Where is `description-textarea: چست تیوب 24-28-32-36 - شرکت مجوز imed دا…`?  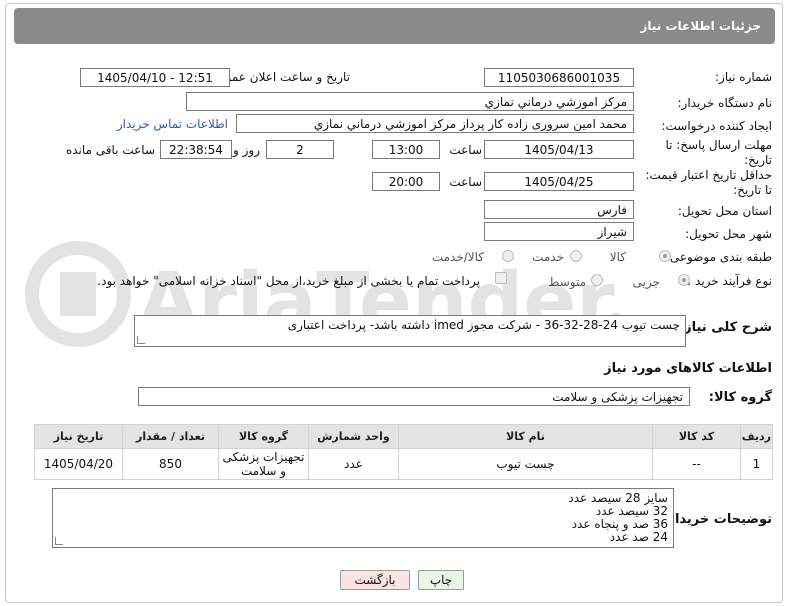
description-textarea: چست تیوب 24-28-32-36 - شرکت مجوز imed دا… is located at coordinates (410, 331).